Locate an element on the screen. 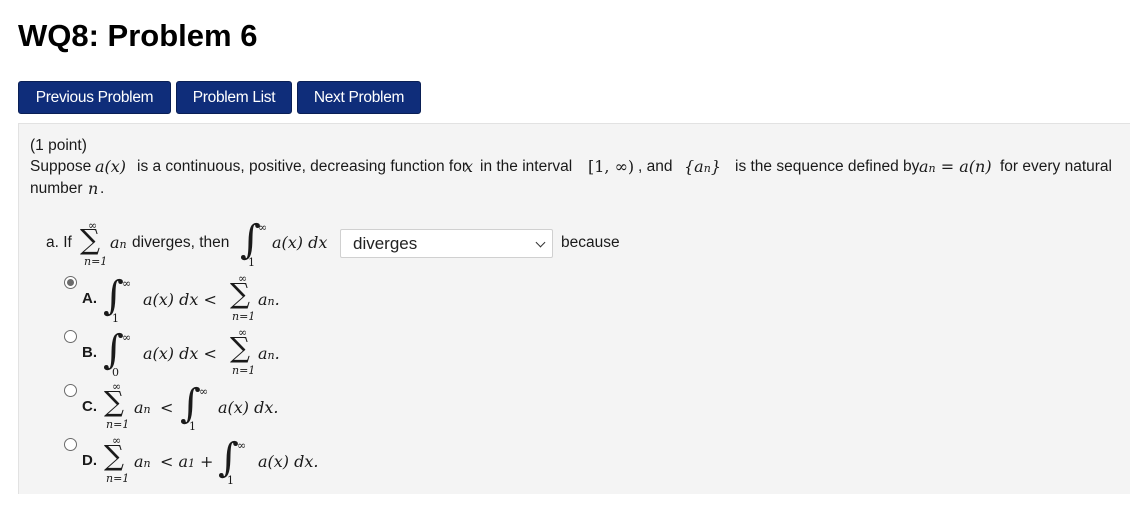  math-definition: an = a(n) is located at coordinates (955, 166).